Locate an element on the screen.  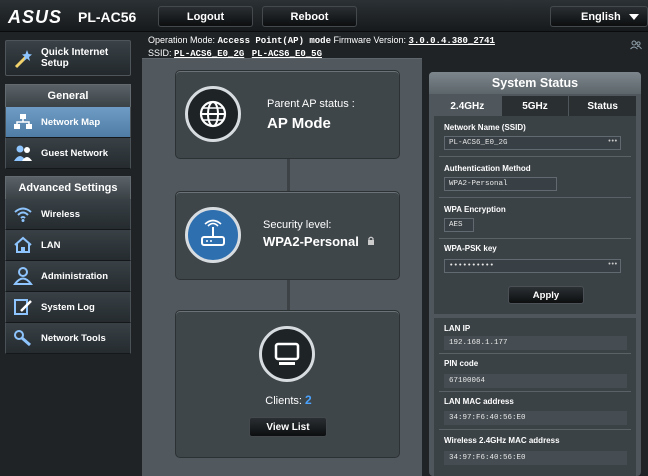
status-tabs: 2.4GHz 5GHz Status is located at coordinates (535, 106).